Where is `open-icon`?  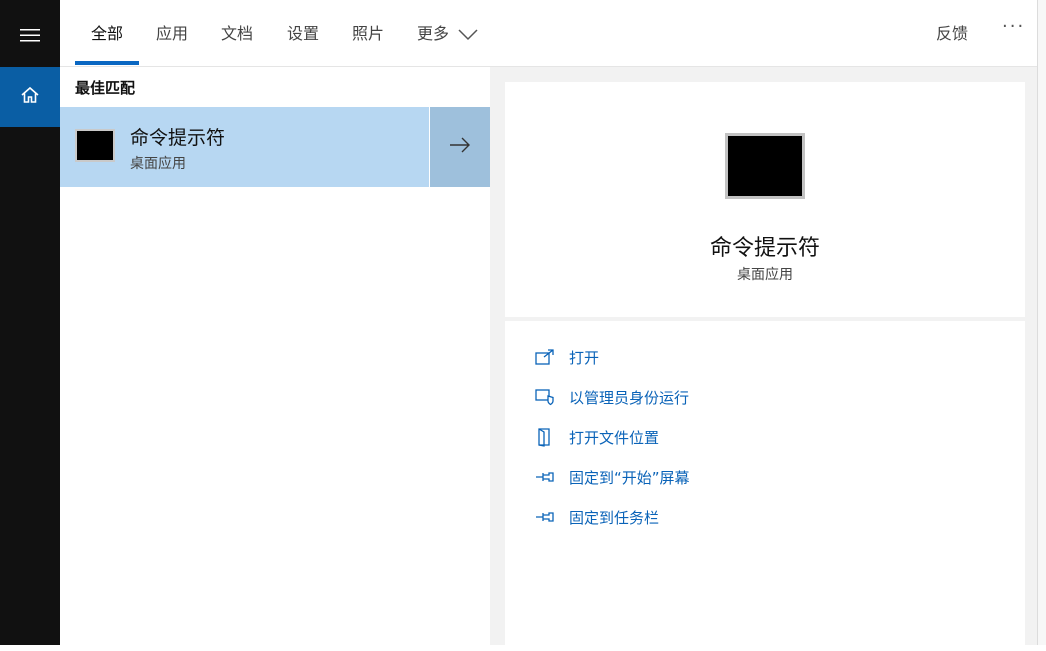 open-icon is located at coordinates (545, 357).